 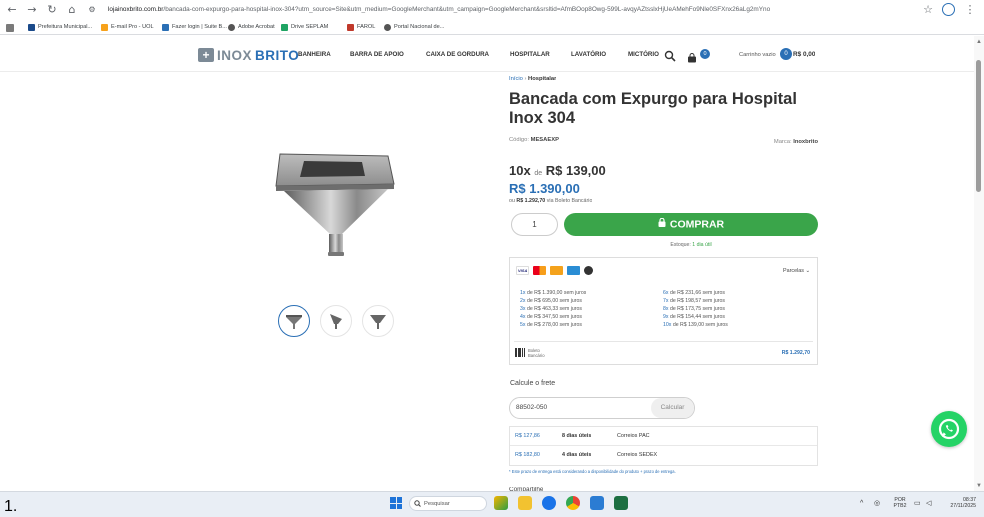 What do you see at coordinates (928, 504) in the screenshot?
I see `volume-icon: ◁` at bounding box center [928, 504].